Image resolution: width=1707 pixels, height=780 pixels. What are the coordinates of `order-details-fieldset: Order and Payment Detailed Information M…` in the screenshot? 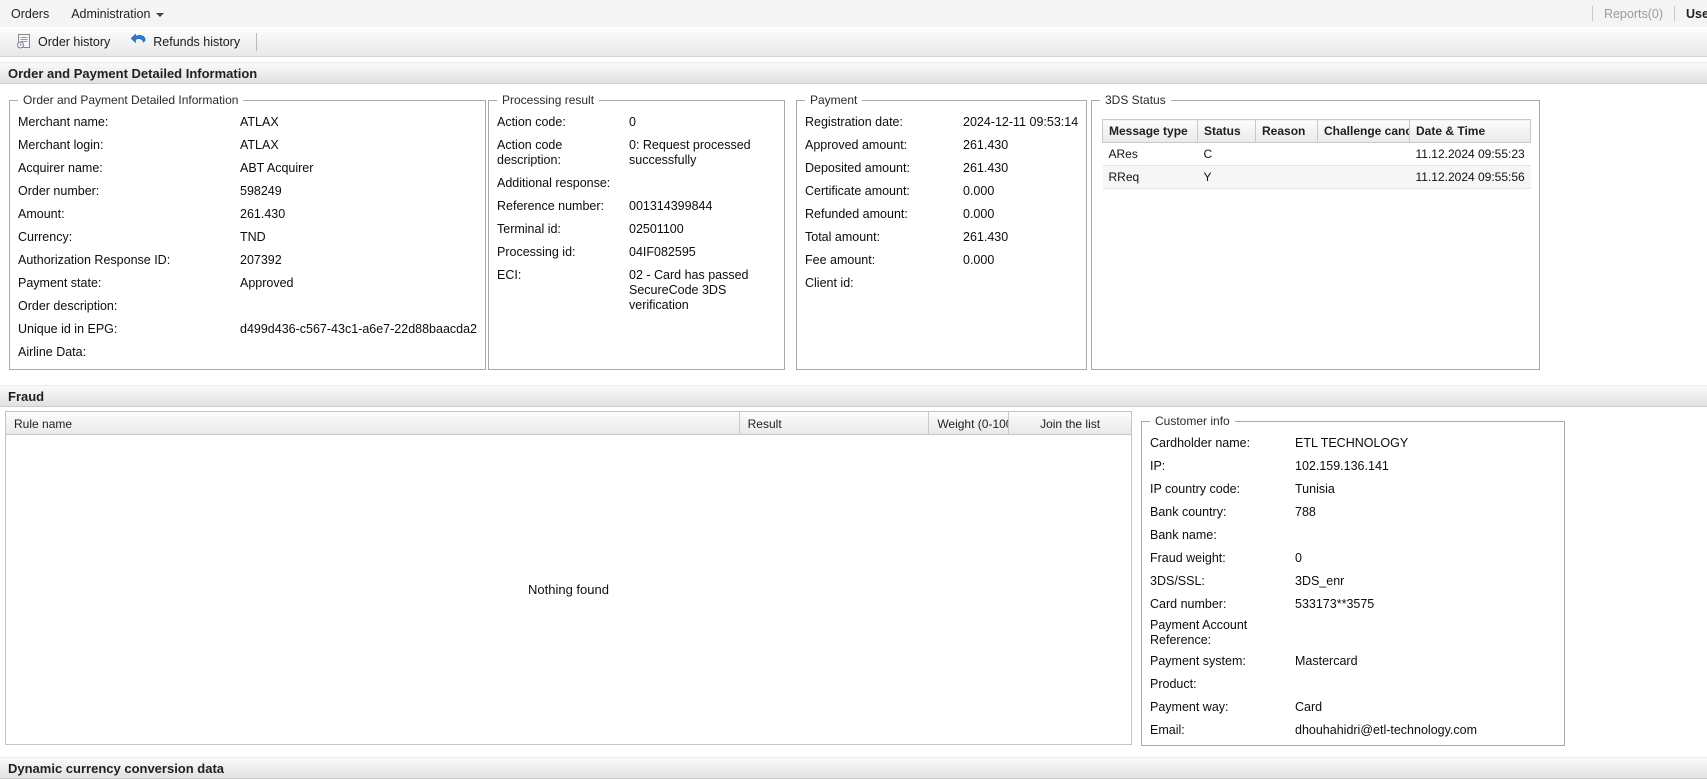 It's located at (248, 231).